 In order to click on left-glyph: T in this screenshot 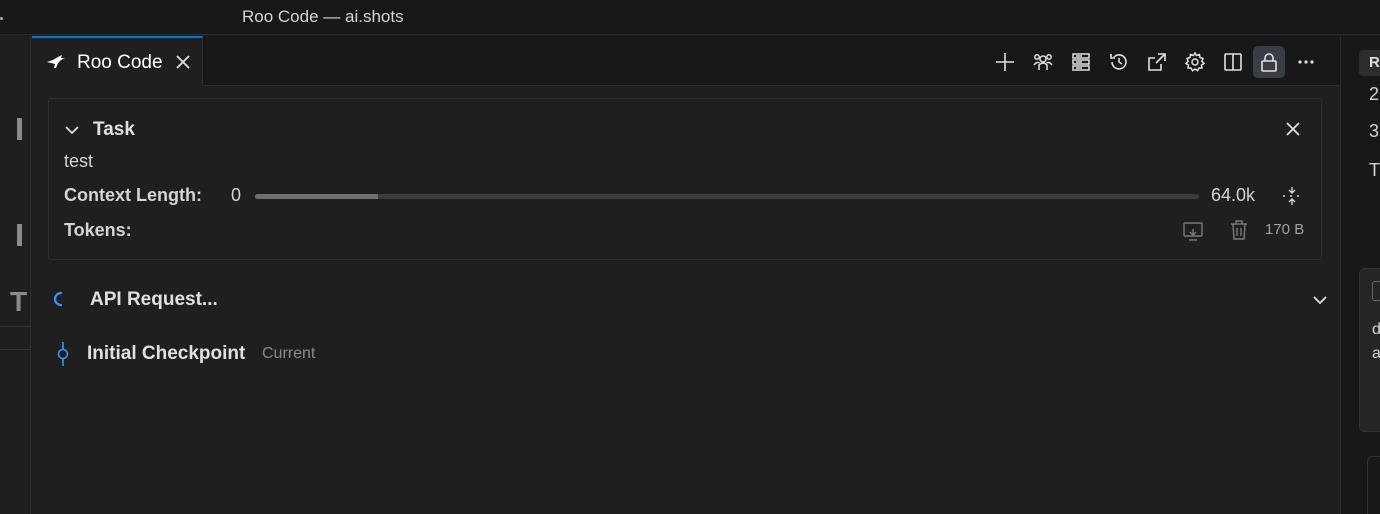, I will do `click(19, 301)`.